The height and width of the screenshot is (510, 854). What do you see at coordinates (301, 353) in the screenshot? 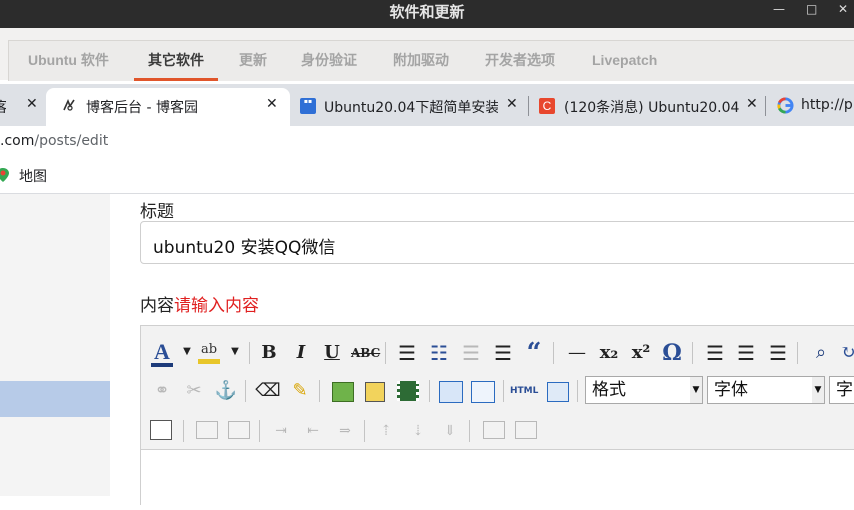
I see `italic-icon: I` at bounding box center [301, 353].